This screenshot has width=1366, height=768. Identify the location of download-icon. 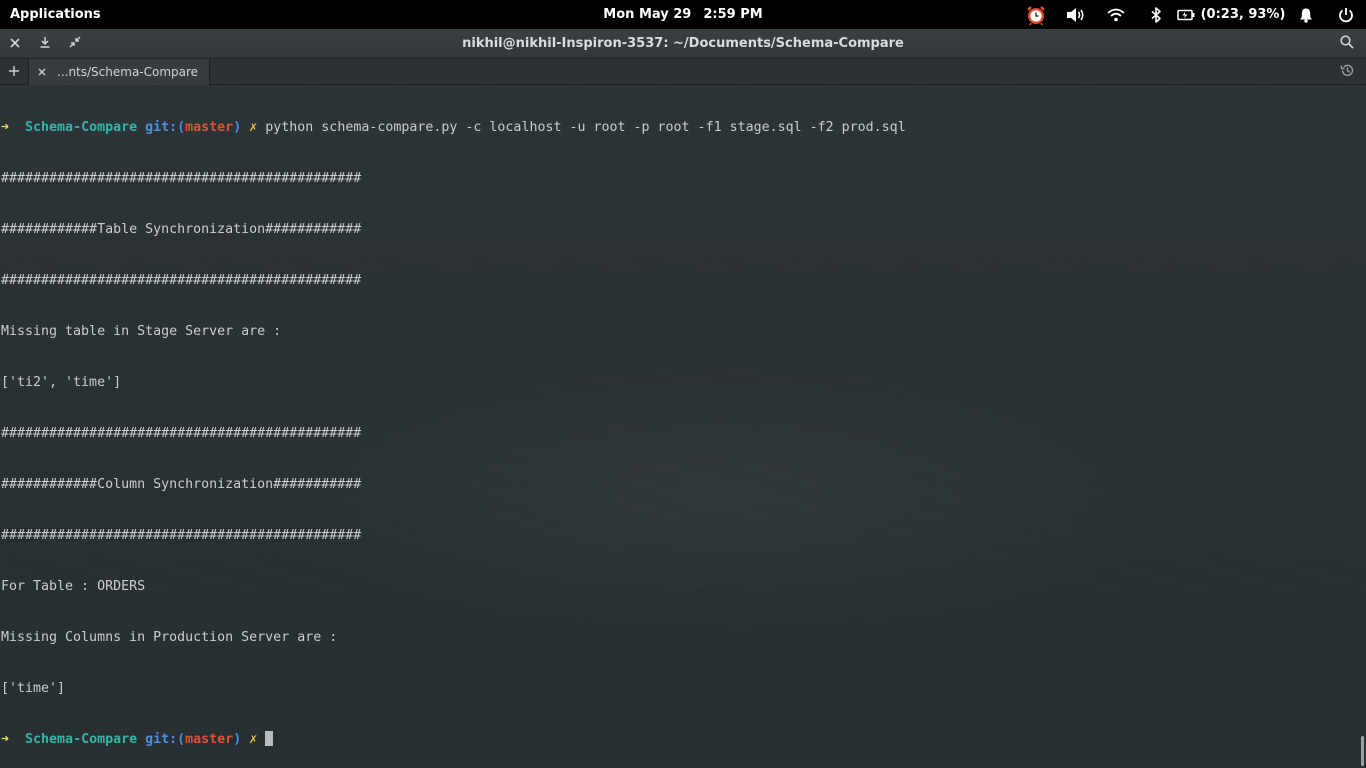
(45, 44).